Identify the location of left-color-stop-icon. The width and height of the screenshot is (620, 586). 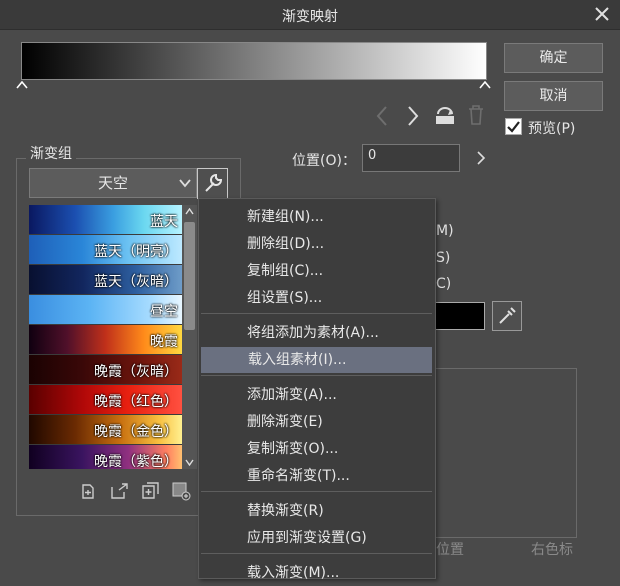
(22, 85).